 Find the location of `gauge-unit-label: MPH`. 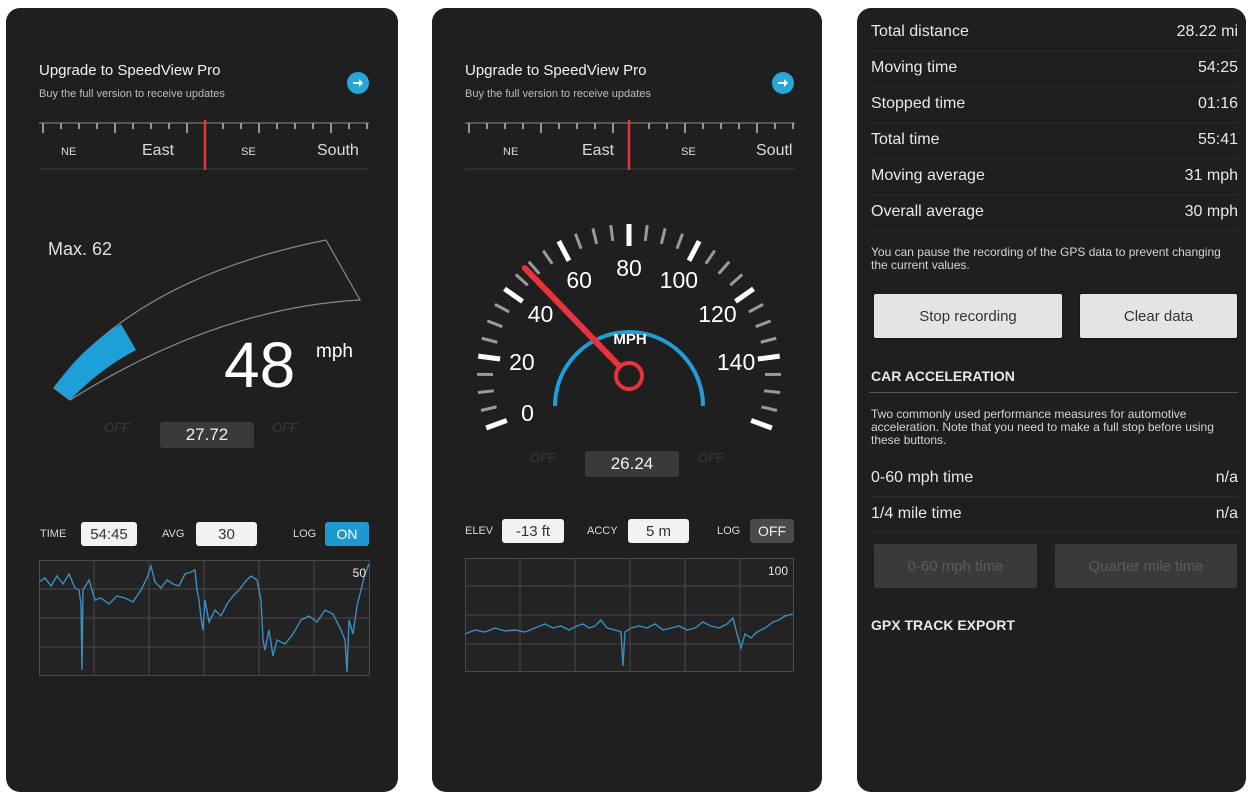

gauge-unit-label: MPH is located at coordinates (629, 339).